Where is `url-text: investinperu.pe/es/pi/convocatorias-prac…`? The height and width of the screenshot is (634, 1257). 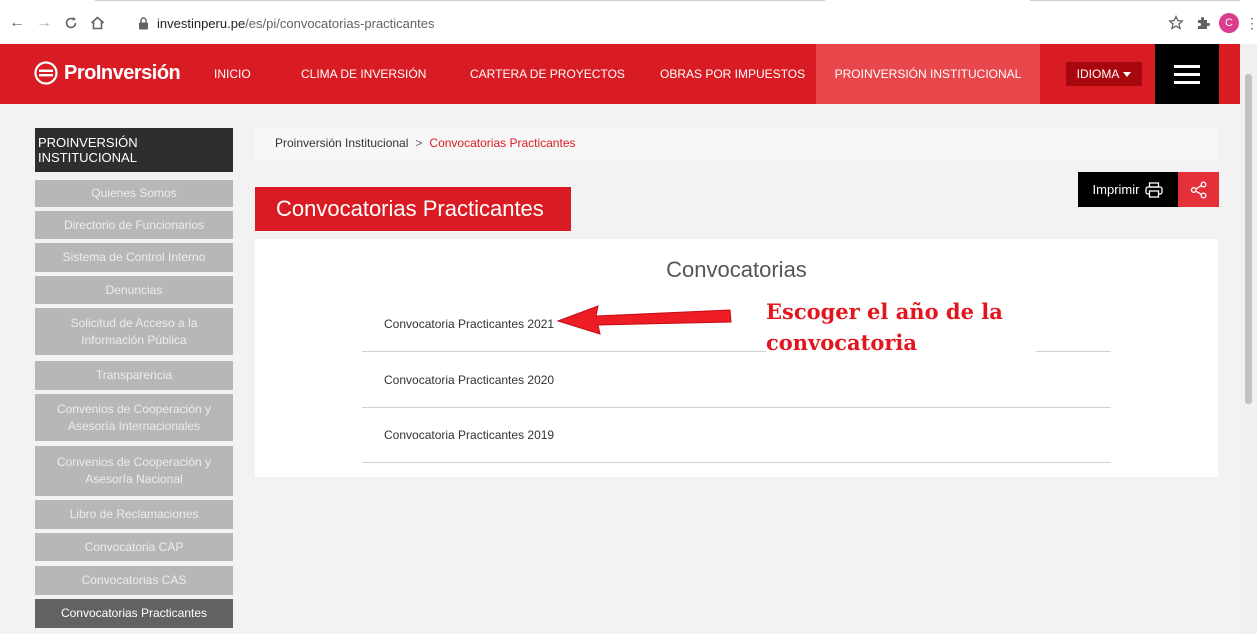 url-text: investinperu.pe/es/pi/convocatorias-prac… is located at coordinates (295, 23).